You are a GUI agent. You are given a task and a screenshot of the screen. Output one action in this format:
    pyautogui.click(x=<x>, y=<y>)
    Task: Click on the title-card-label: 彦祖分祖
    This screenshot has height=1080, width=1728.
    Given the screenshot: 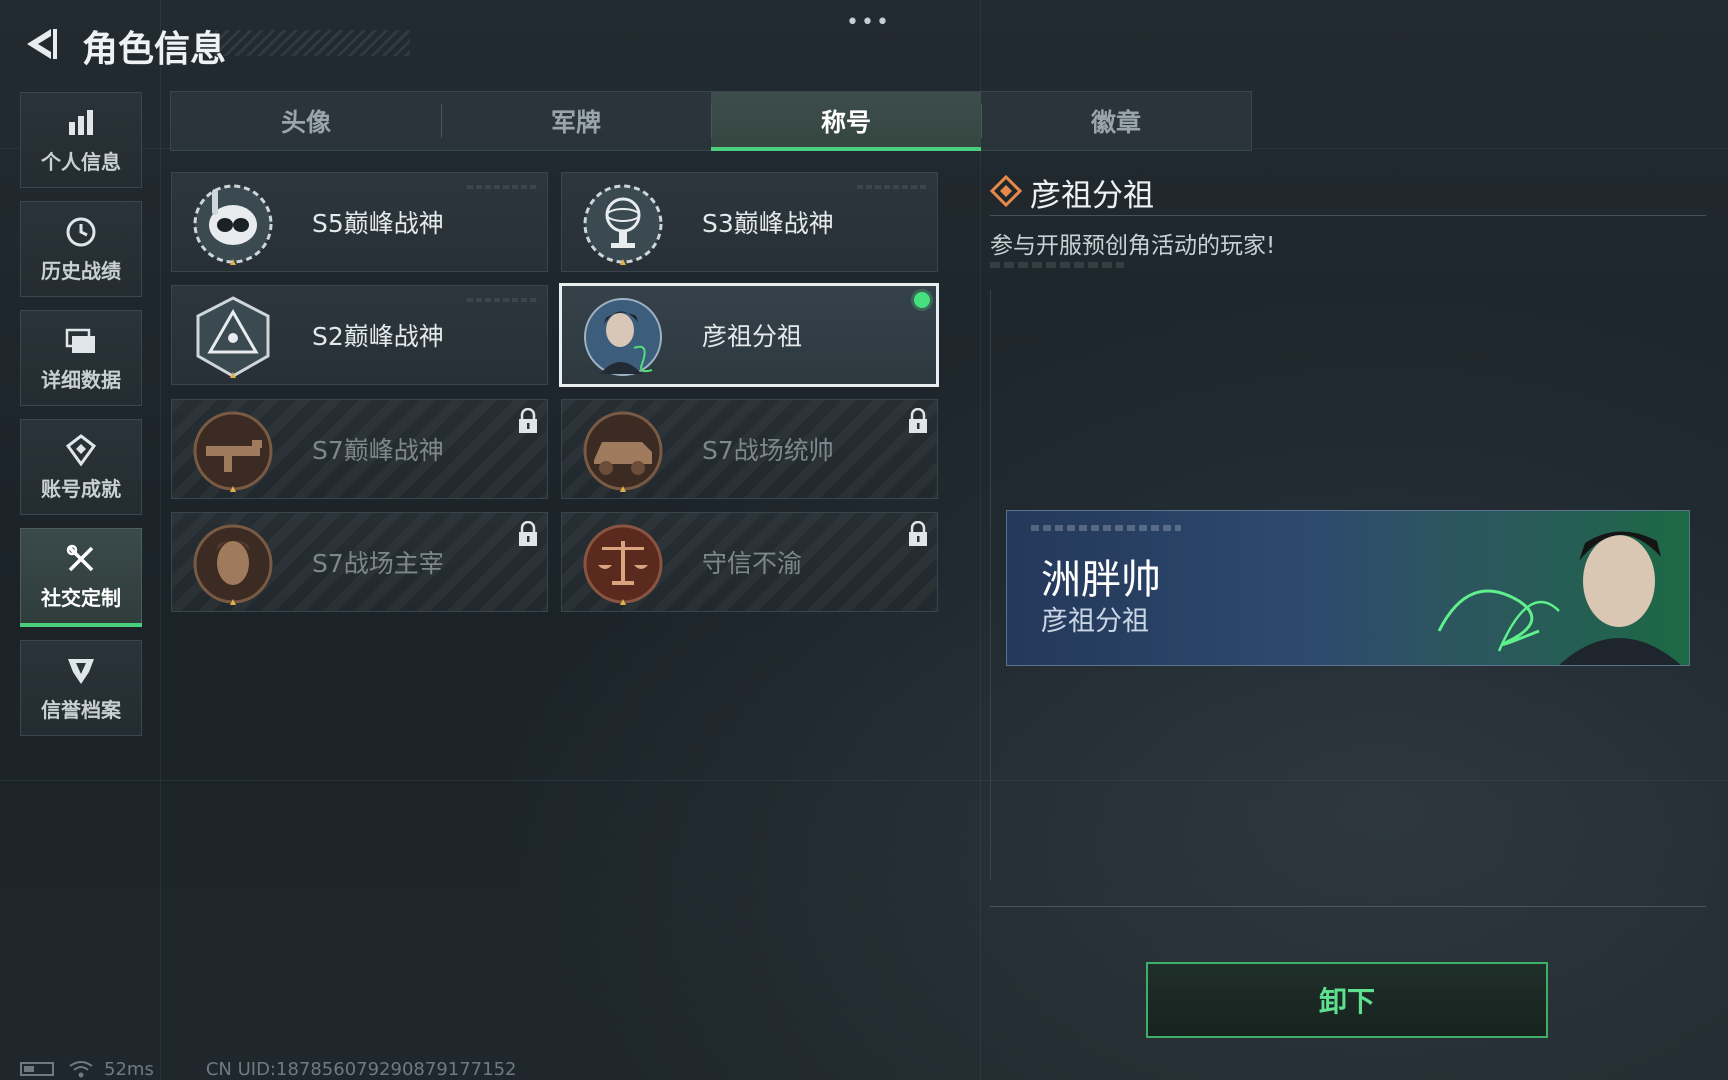 What is the action you would take?
    pyautogui.click(x=752, y=336)
    